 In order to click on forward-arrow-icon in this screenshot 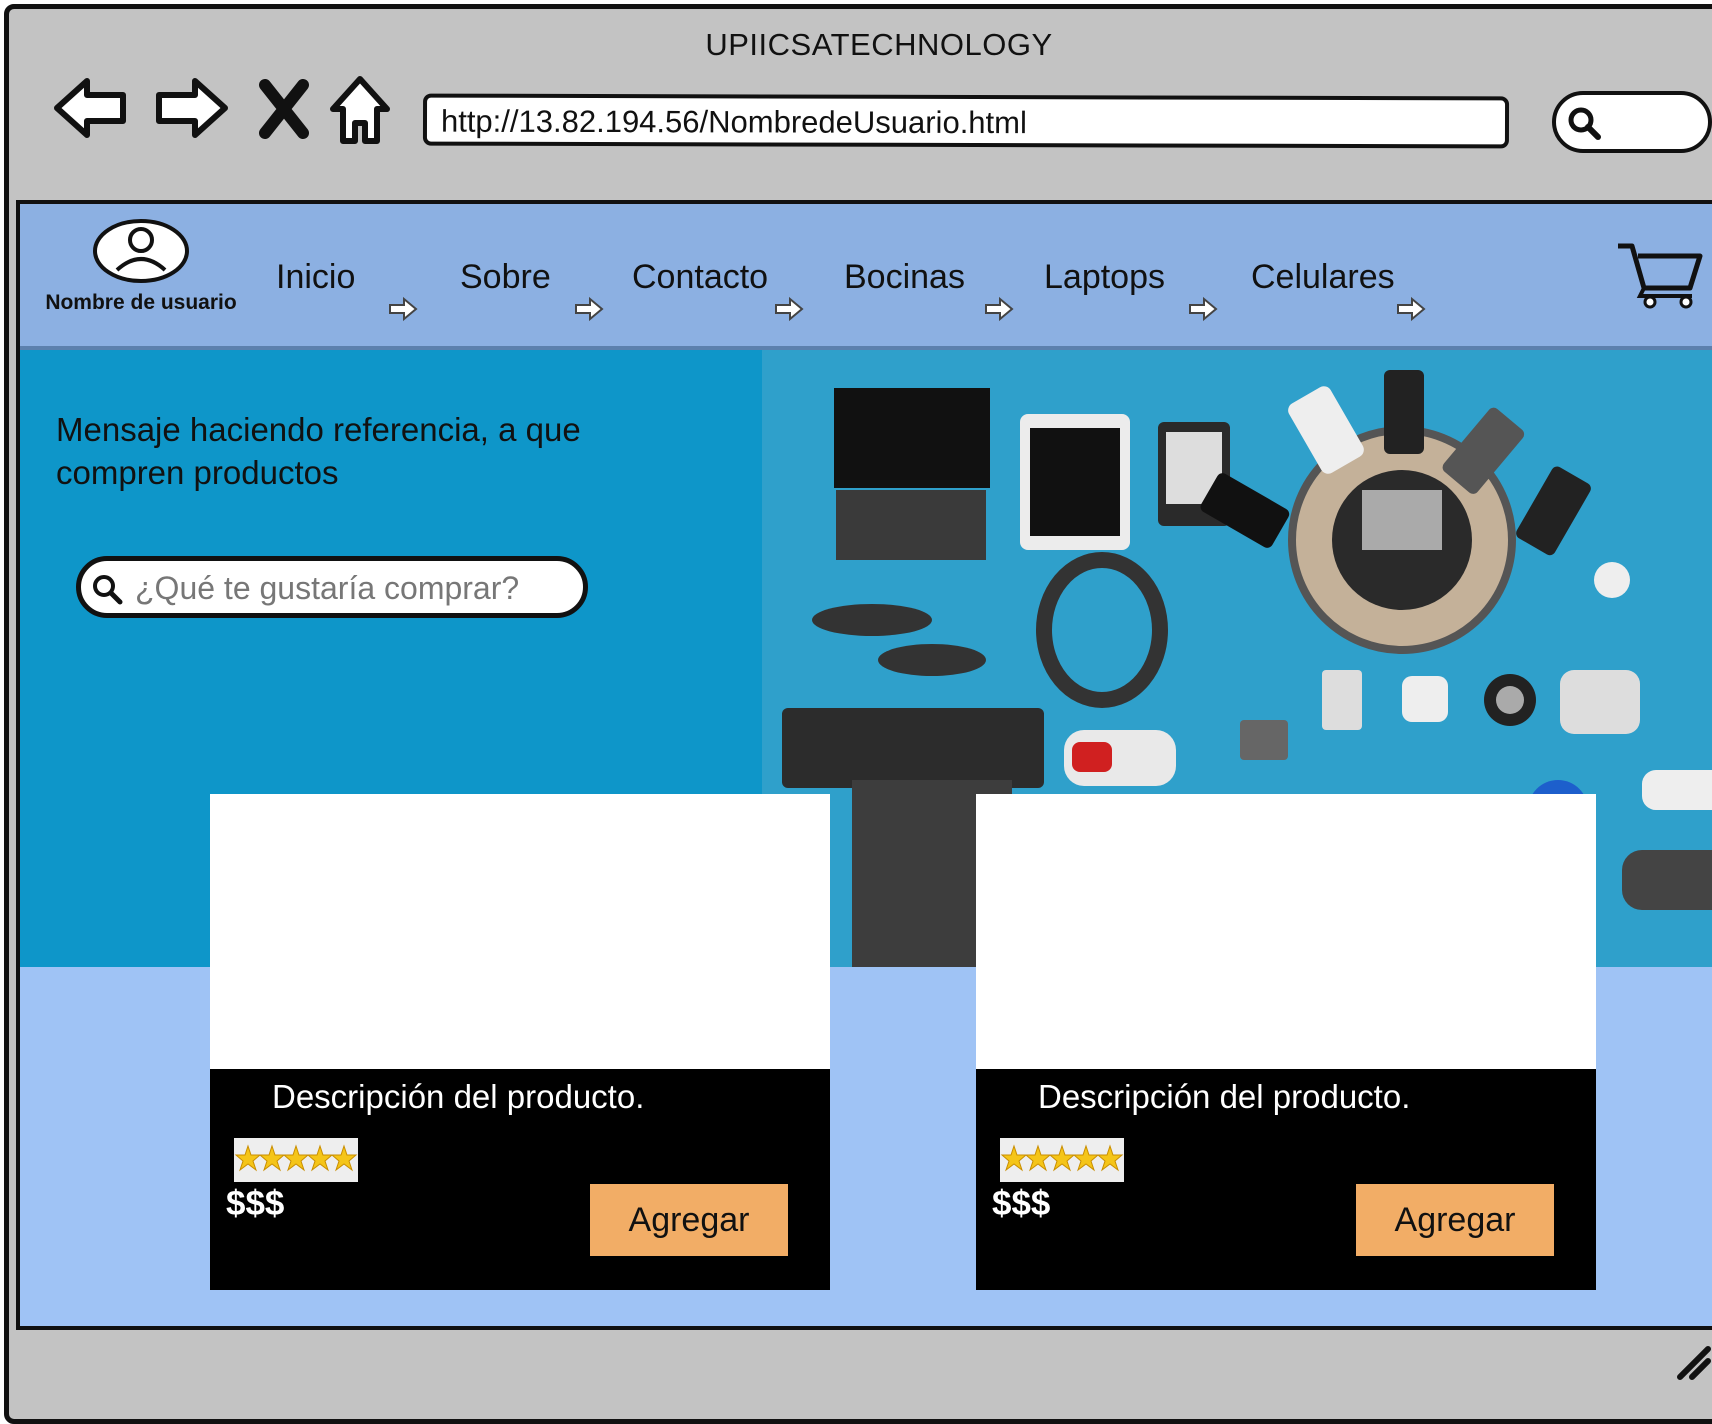, I will do `click(191, 108)`.